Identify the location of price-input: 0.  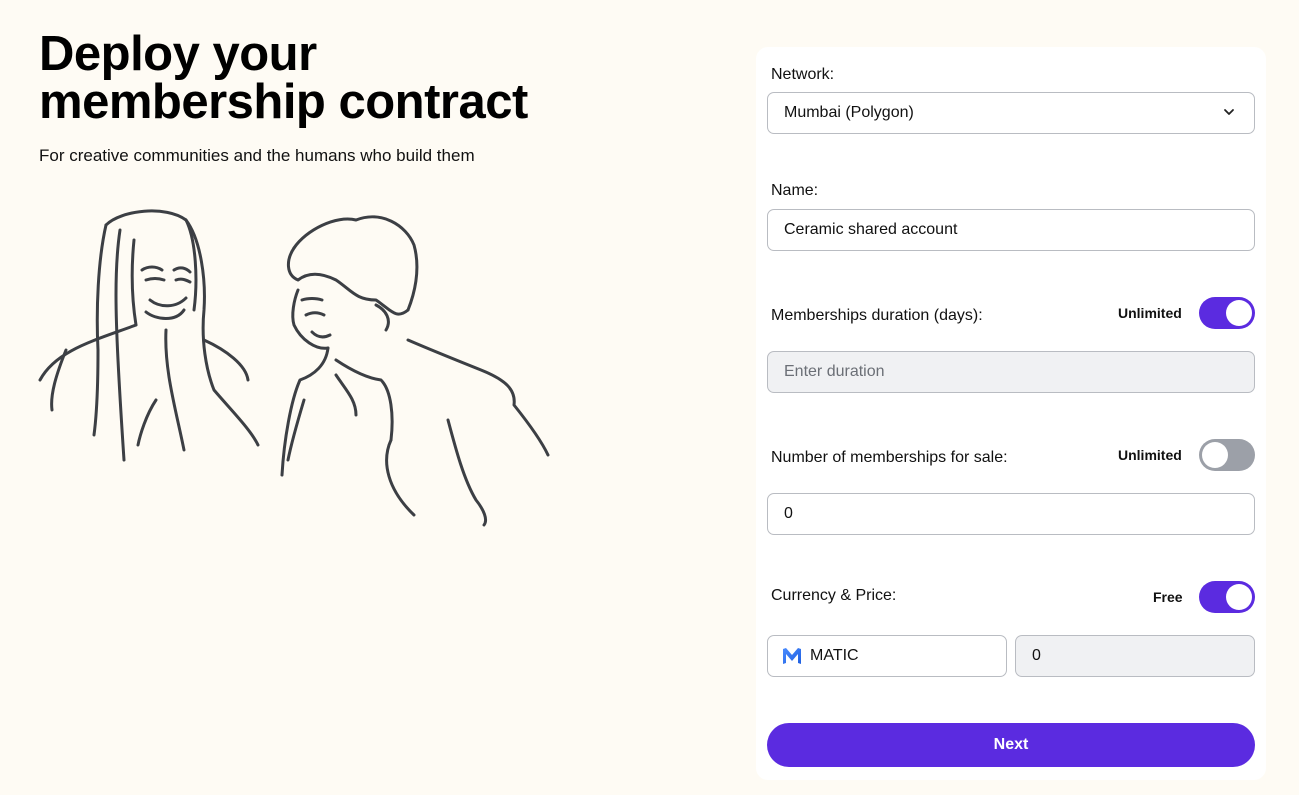
(1135, 656).